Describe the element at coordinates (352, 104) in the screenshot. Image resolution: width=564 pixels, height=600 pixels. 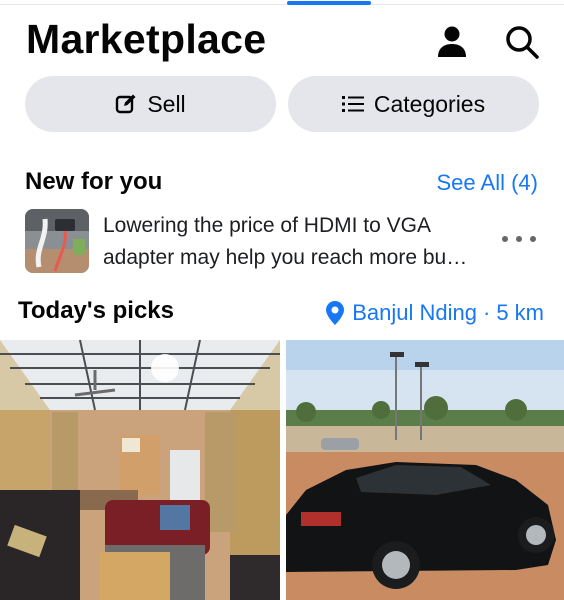
I see `list-icon` at that location.